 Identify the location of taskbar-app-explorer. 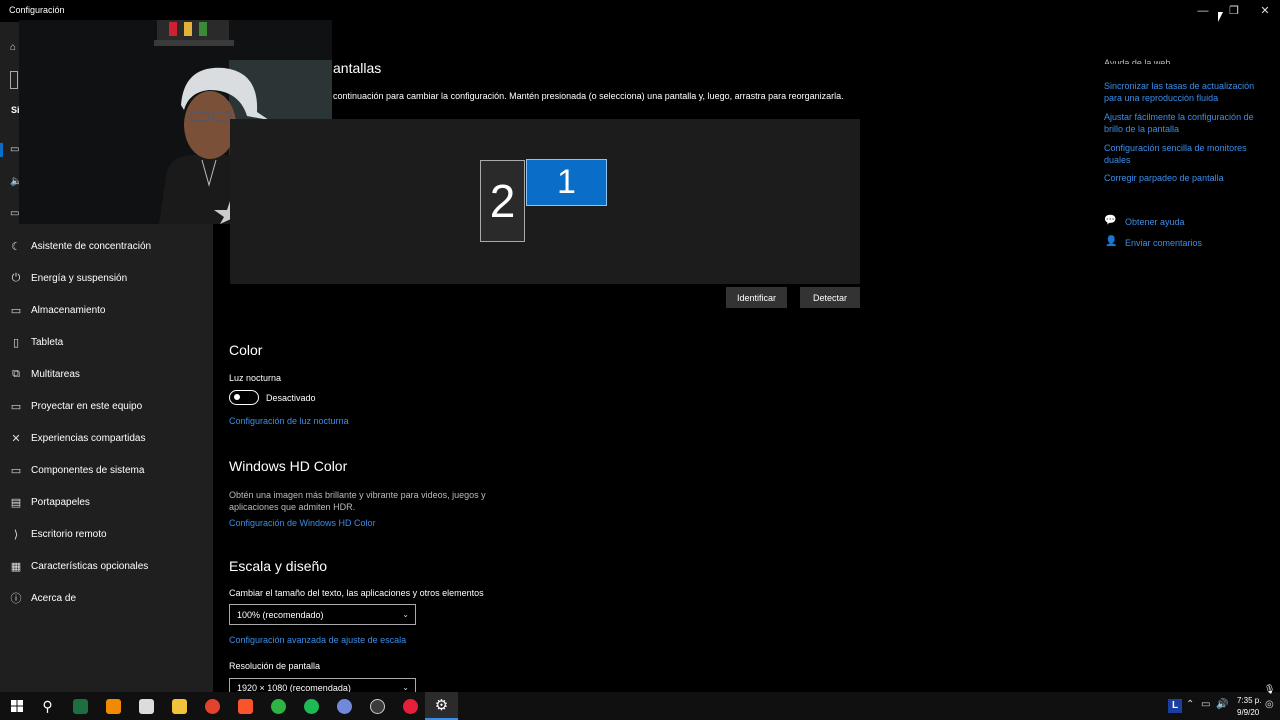
(179, 706).